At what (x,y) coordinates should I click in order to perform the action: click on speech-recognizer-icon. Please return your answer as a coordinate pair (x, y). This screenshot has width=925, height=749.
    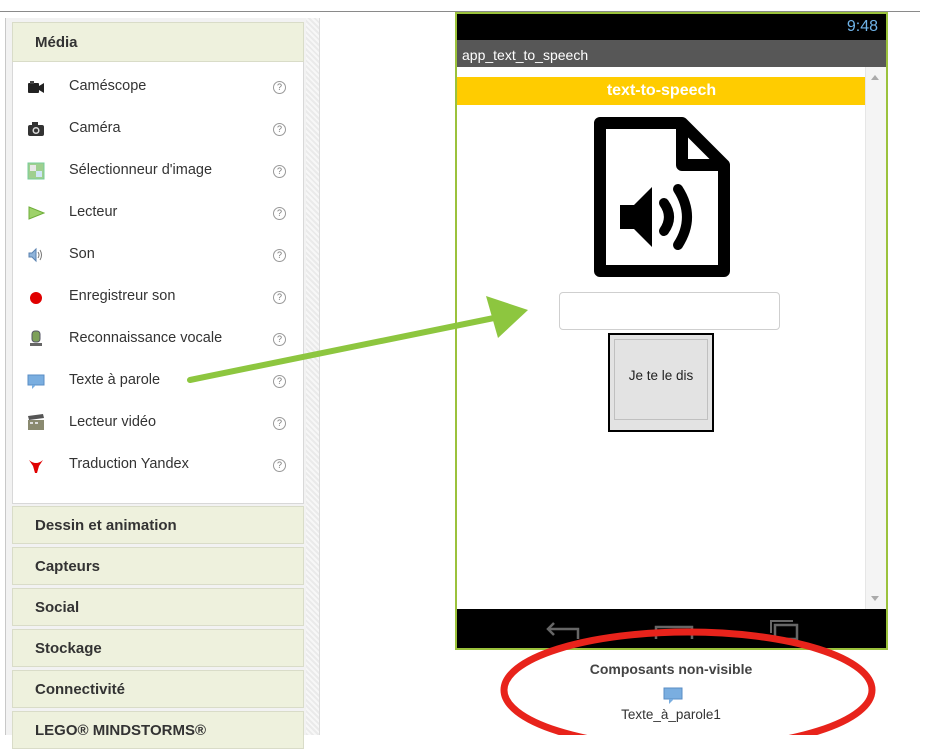
    Looking at the image, I should click on (36, 338).